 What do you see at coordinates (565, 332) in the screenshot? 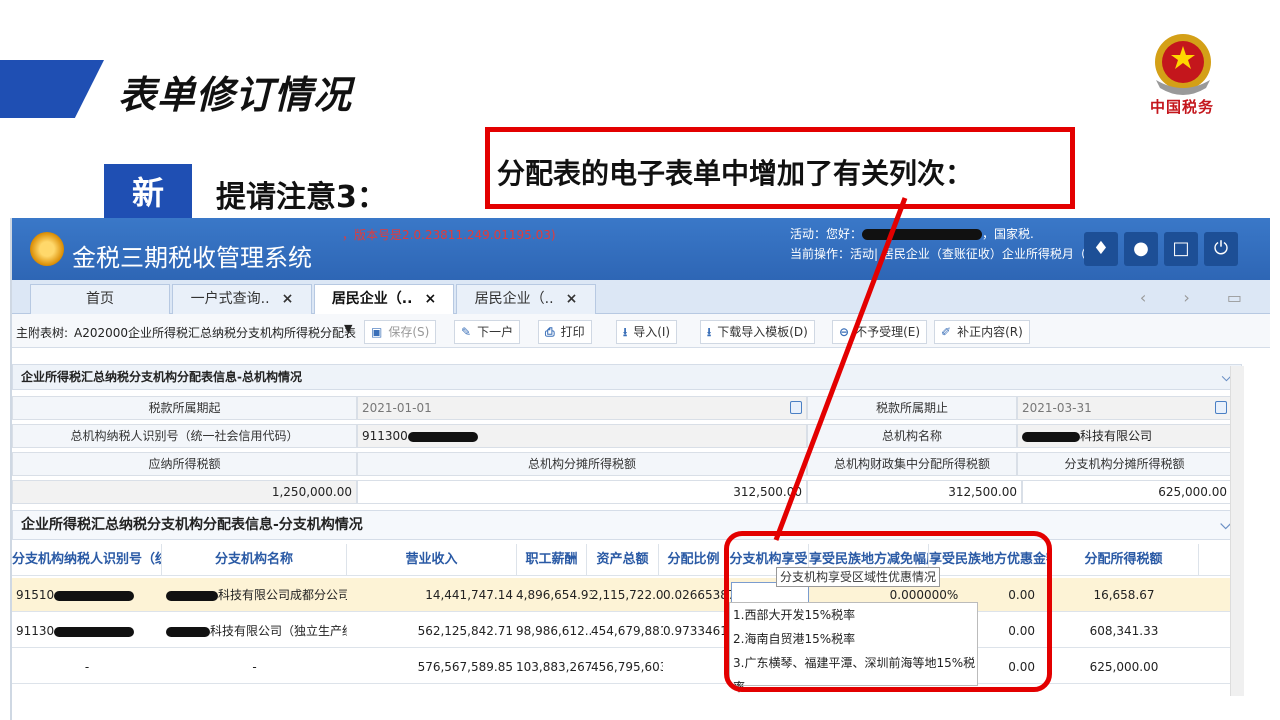
I see `print-button: ⎙ 打印` at bounding box center [565, 332].